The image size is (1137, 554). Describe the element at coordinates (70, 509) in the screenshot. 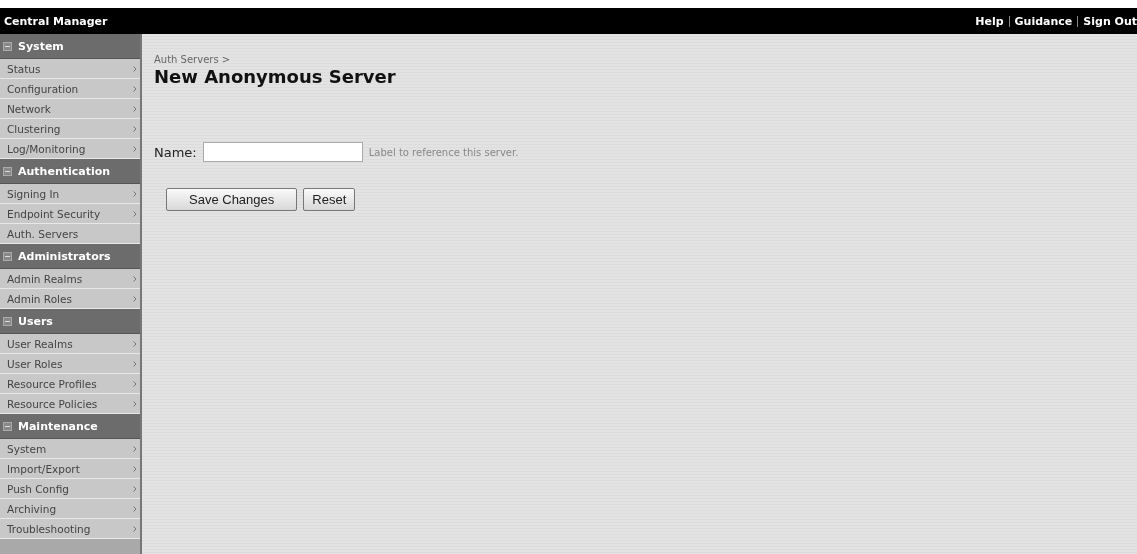

I see `sidebar-item: Archiving` at that location.